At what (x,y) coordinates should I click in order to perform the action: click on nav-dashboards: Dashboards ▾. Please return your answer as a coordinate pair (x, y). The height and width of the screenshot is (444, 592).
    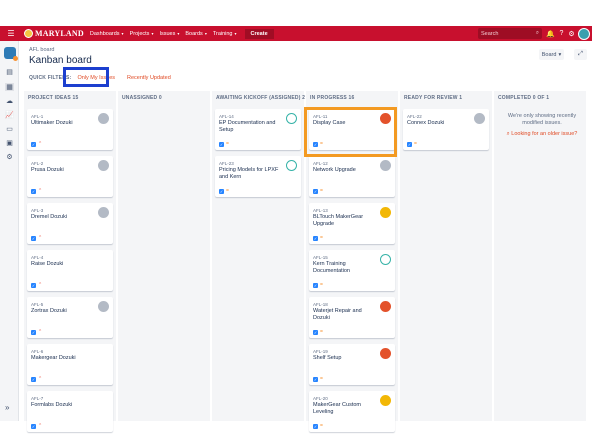
    Looking at the image, I should click on (107, 34).